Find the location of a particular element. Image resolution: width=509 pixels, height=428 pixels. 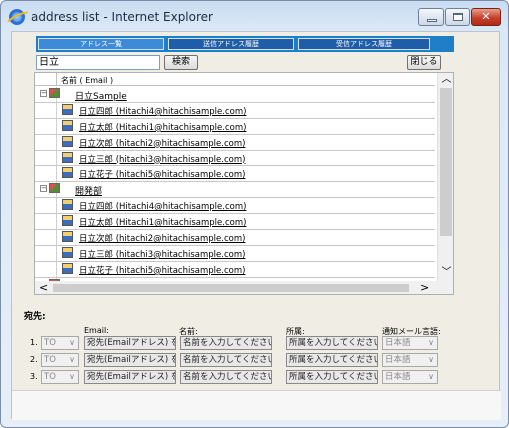

window-title: address list - Internet Explorer is located at coordinates (122, 17).